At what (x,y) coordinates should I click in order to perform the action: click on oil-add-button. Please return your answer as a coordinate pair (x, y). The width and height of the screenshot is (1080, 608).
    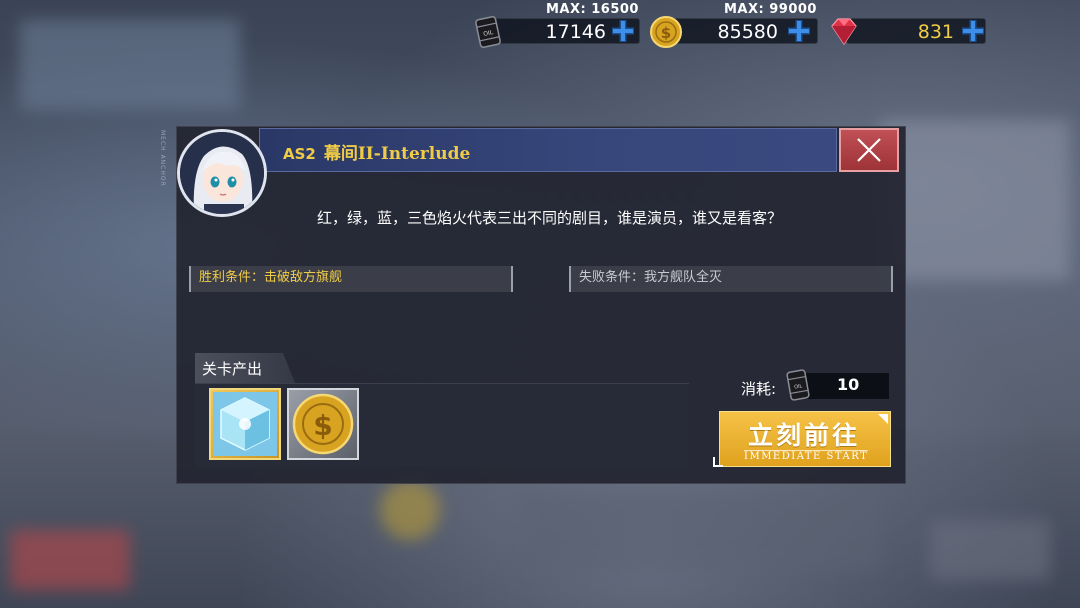
    Looking at the image, I should click on (623, 31).